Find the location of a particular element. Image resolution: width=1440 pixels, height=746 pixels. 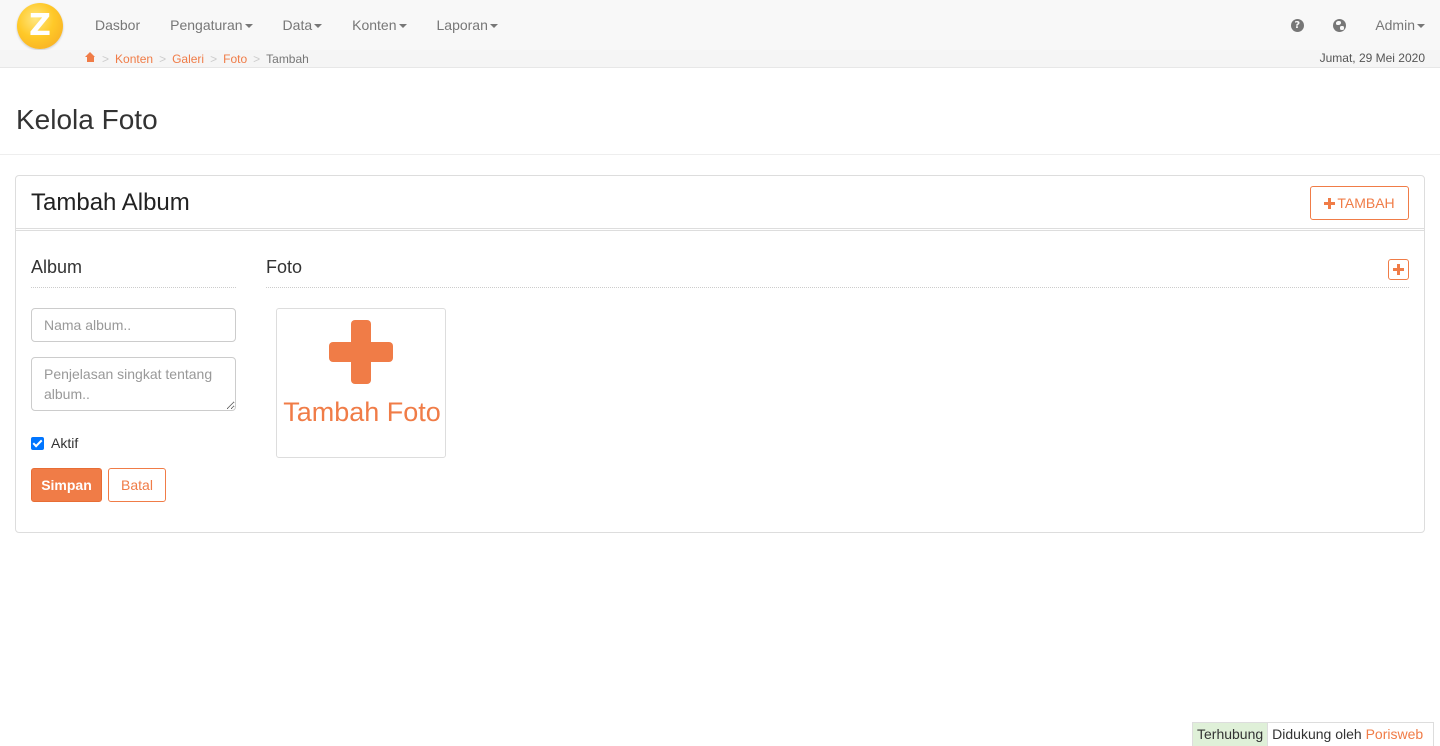

help-button: ? is located at coordinates (1297, 25).